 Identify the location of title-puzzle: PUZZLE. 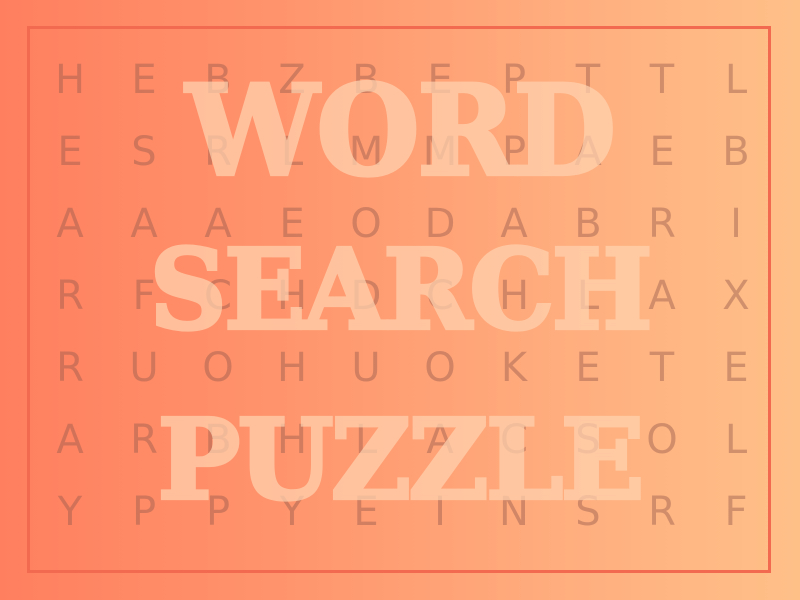
(401, 459).